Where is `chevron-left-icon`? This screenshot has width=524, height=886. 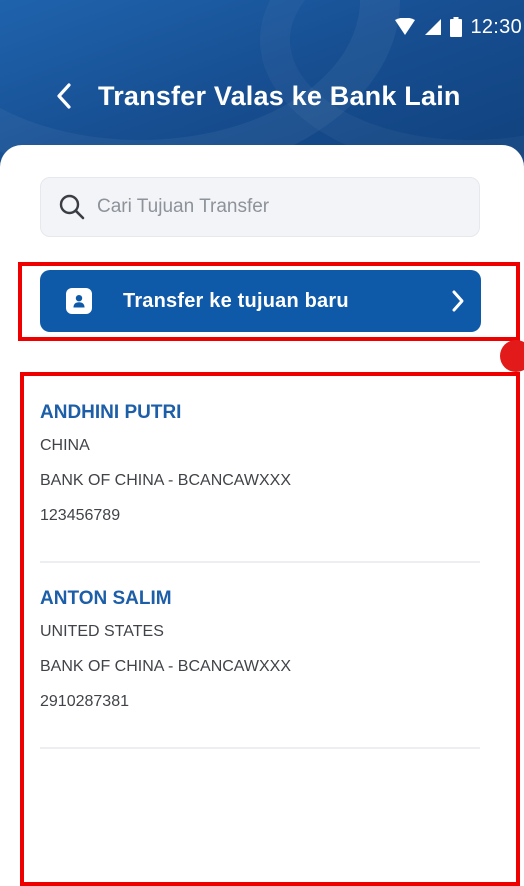
chevron-left-icon is located at coordinates (64, 96).